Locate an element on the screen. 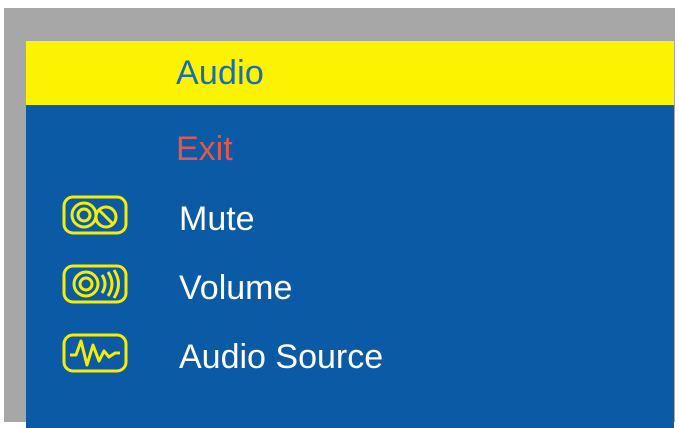 The image size is (679, 428). menu-item-label: Volume is located at coordinates (236, 288).